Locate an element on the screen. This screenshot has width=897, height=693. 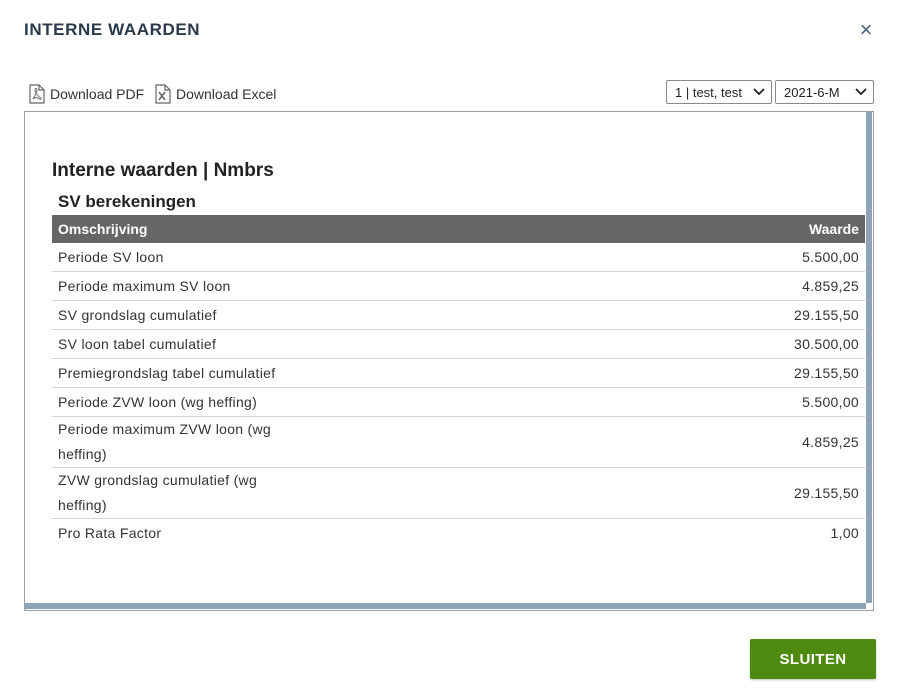
period-select: 2021-6-M is located at coordinates (824, 92).